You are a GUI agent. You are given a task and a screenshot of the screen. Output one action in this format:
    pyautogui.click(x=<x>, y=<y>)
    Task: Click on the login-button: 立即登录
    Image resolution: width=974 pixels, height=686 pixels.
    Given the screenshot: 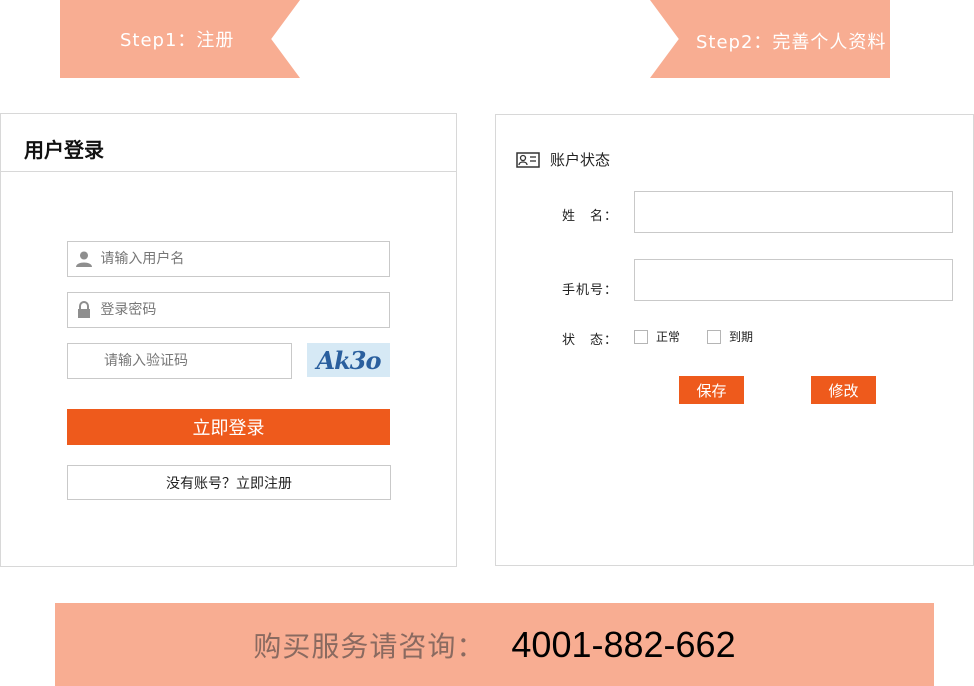 What is the action you would take?
    pyautogui.click(x=228, y=427)
    